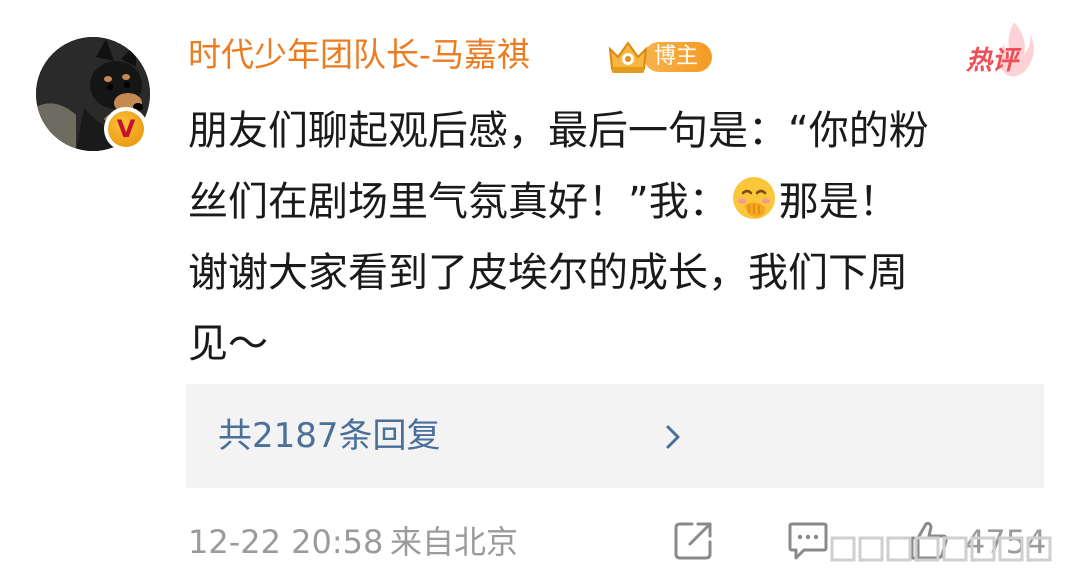 The width and height of the screenshot is (1080, 581). Describe the element at coordinates (458, 202) in the screenshot. I see `comment-line-part: 丝们在剧场里气氛真好！”我：` at that location.